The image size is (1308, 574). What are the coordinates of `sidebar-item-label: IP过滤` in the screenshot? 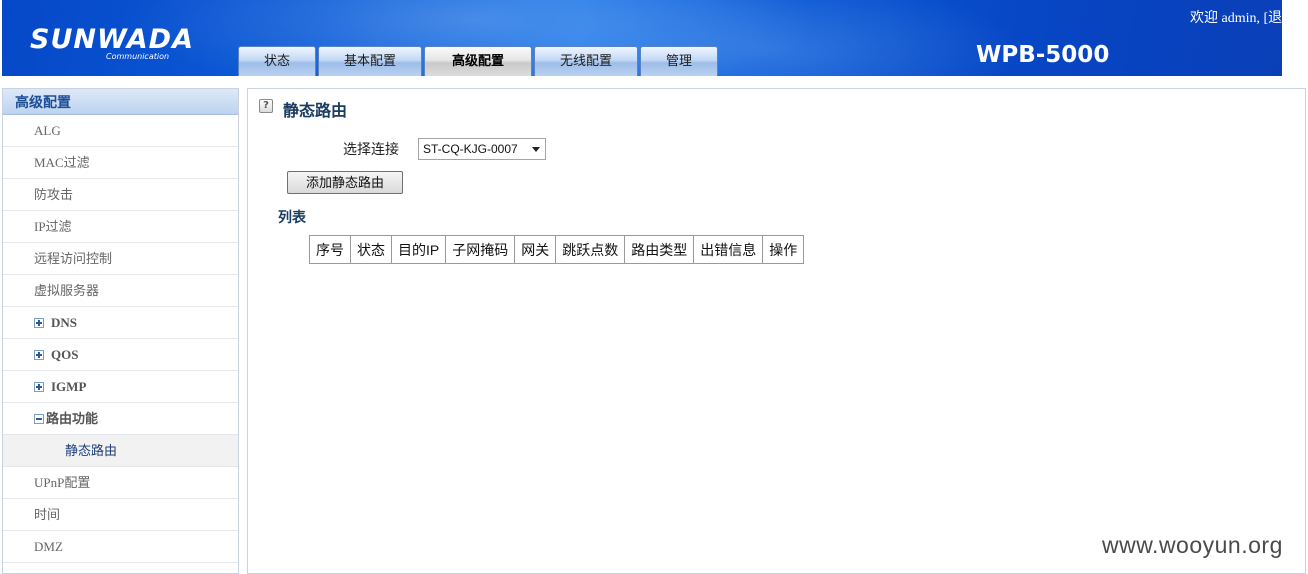 It's located at (53, 226).